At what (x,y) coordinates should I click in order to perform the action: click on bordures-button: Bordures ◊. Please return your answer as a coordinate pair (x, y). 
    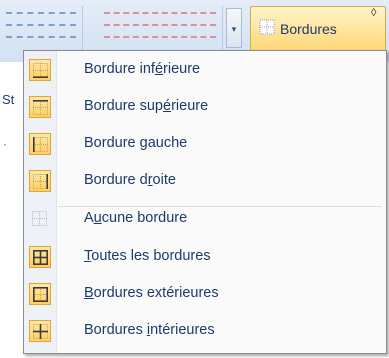
    Looking at the image, I should click on (318, 29).